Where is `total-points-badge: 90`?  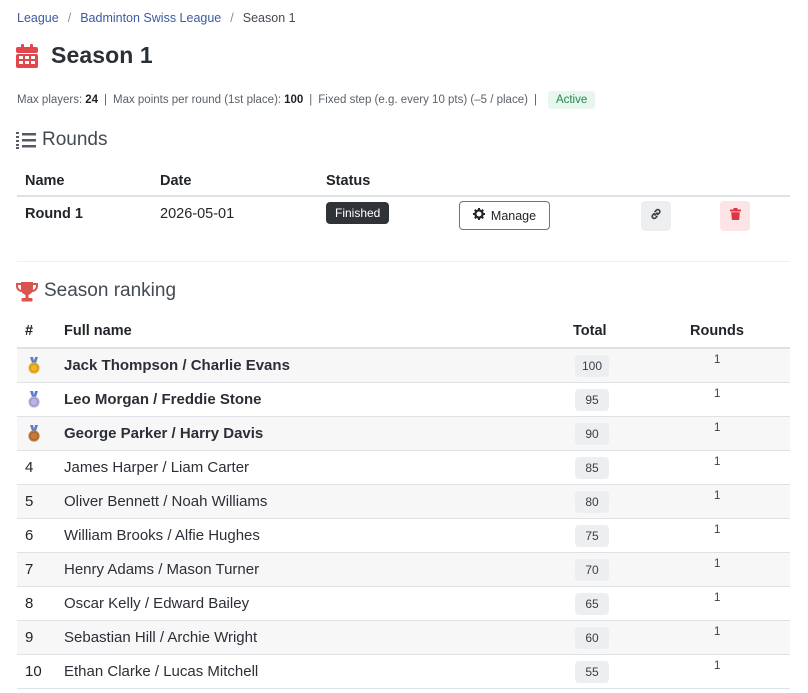 total-points-badge: 90 is located at coordinates (592, 434).